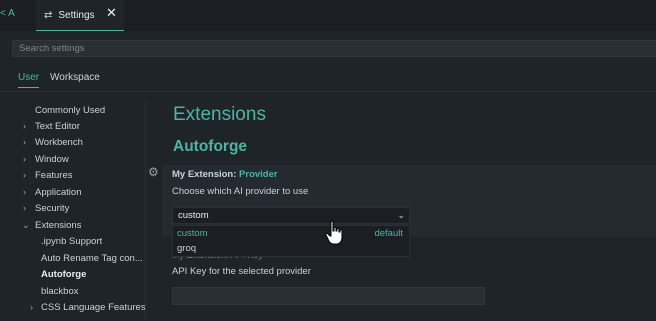  Describe the element at coordinates (328, 296) in the screenshot. I see `api-key-input` at that location.